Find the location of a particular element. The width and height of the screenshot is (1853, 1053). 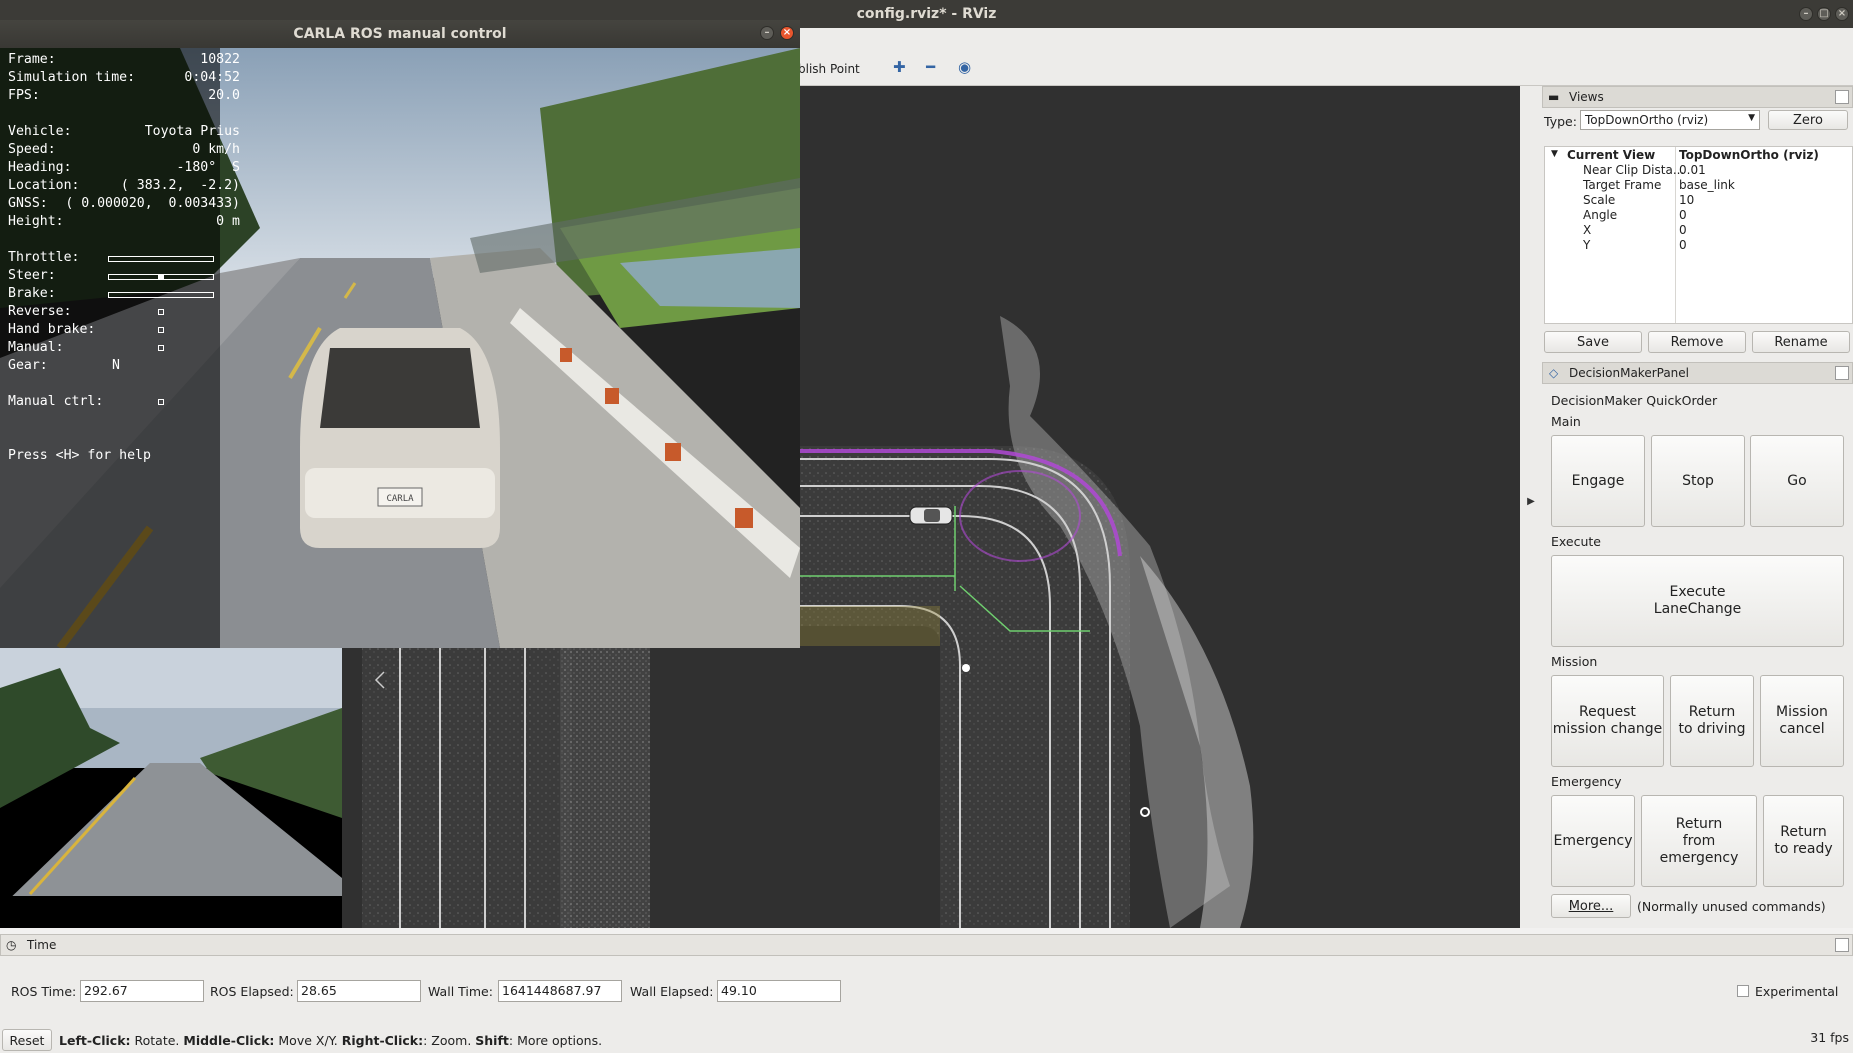

hud-handbrake-label: Hand brake: is located at coordinates (52, 329).